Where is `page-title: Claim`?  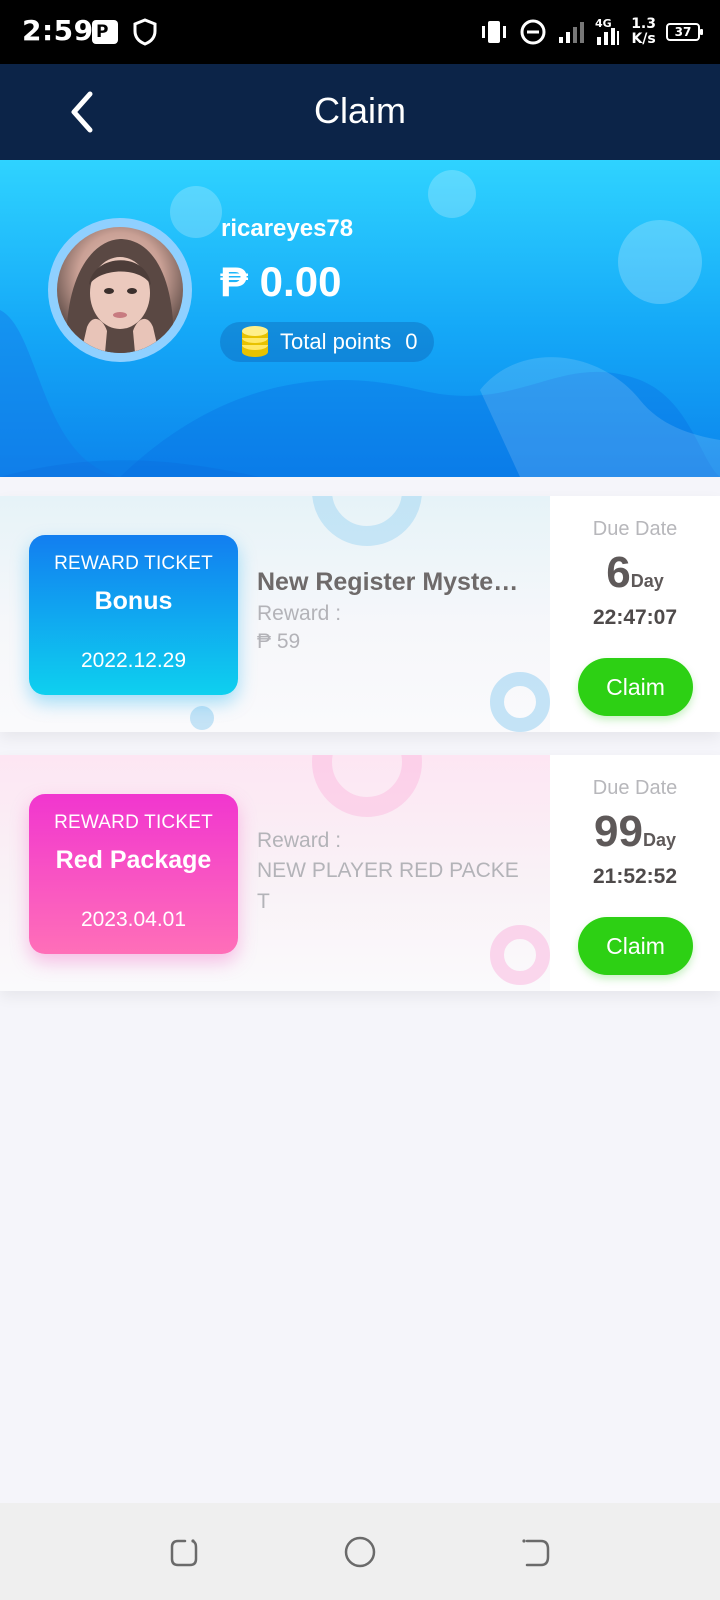 page-title: Claim is located at coordinates (359, 110).